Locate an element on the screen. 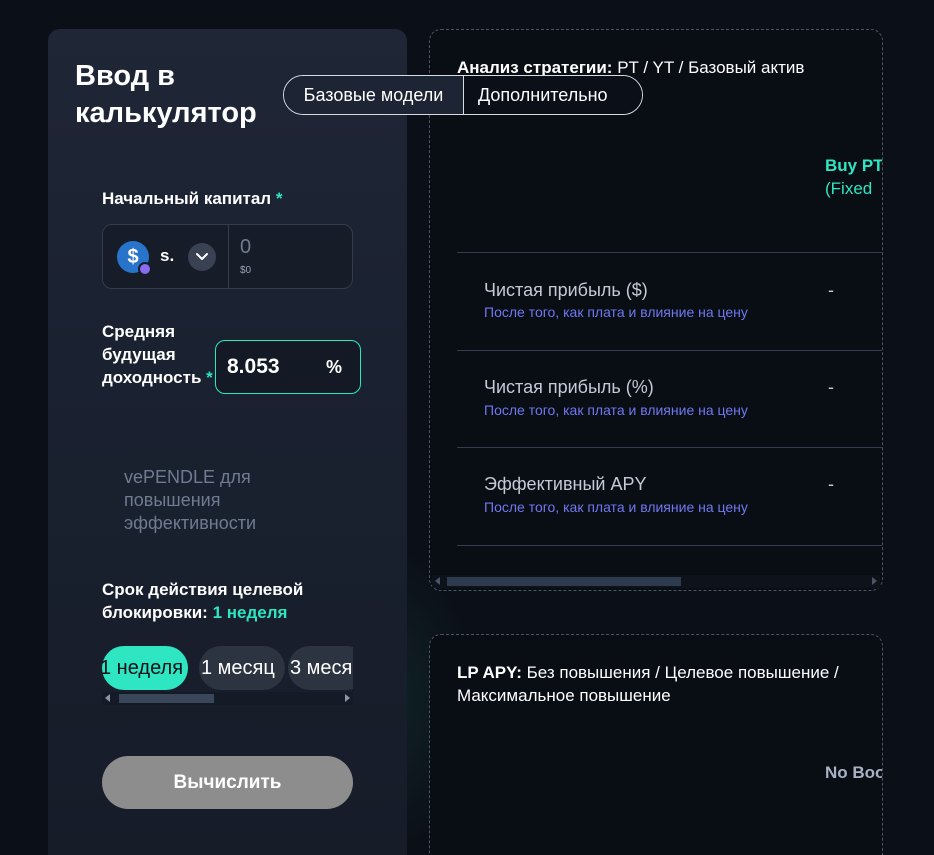 Image resolution: width=934 pixels, height=855 pixels. yield-label-text: Средняя будущая доходность is located at coordinates (152, 354).